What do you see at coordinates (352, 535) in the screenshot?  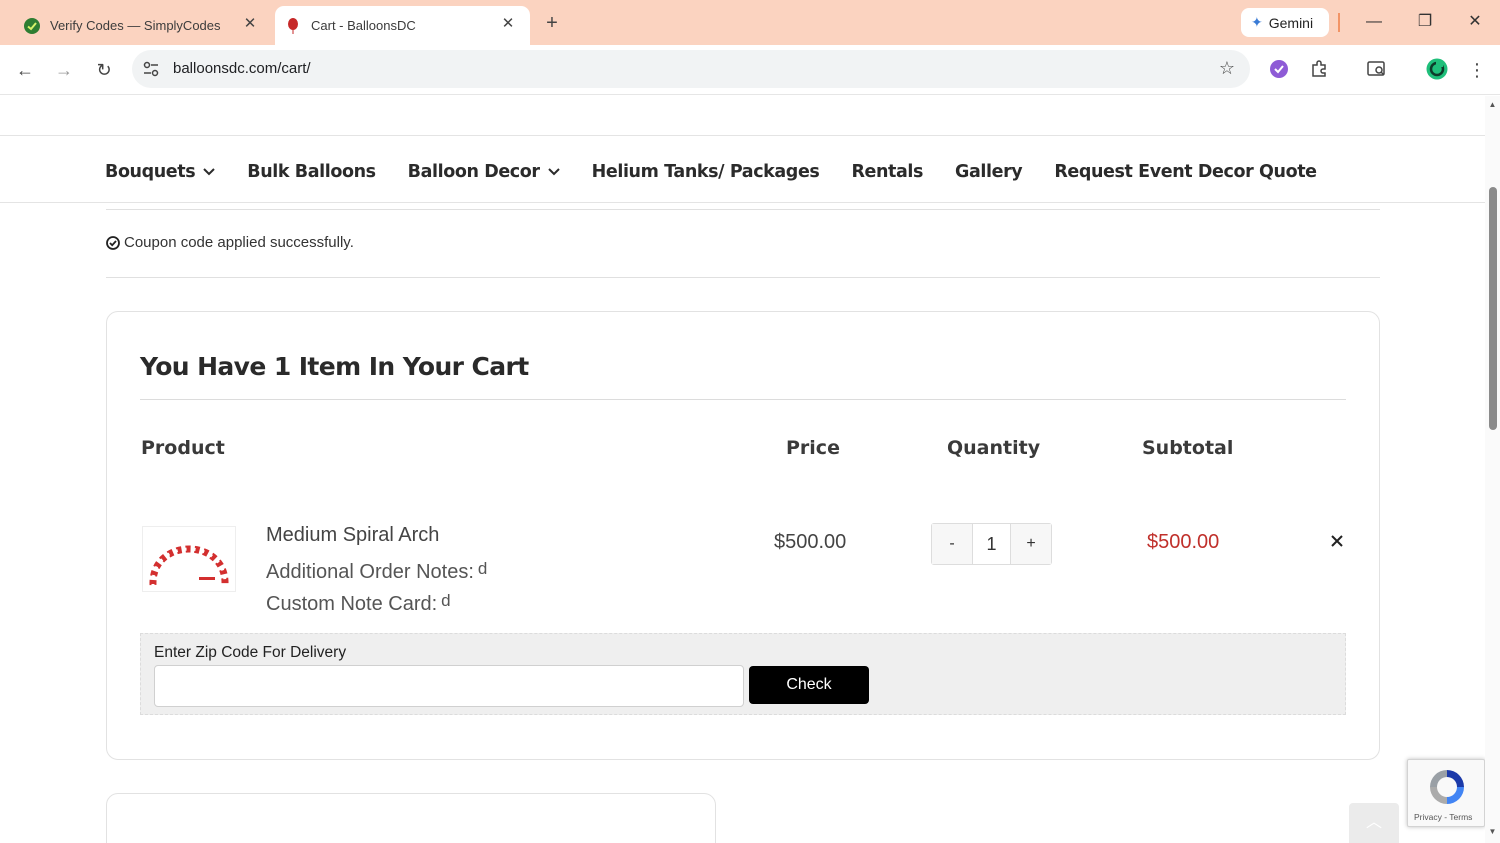 I see `product-name: Medium Spiral Arch` at bounding box center [352, 535].